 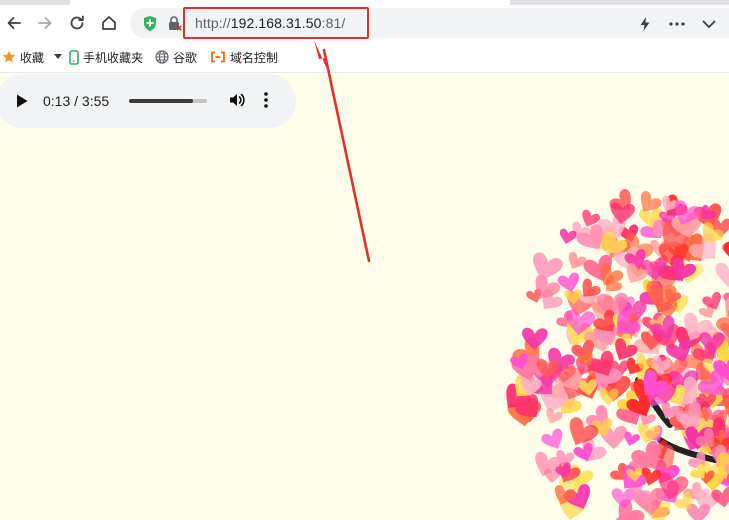 I want to click on star-icon, so click(x=9, y=56).